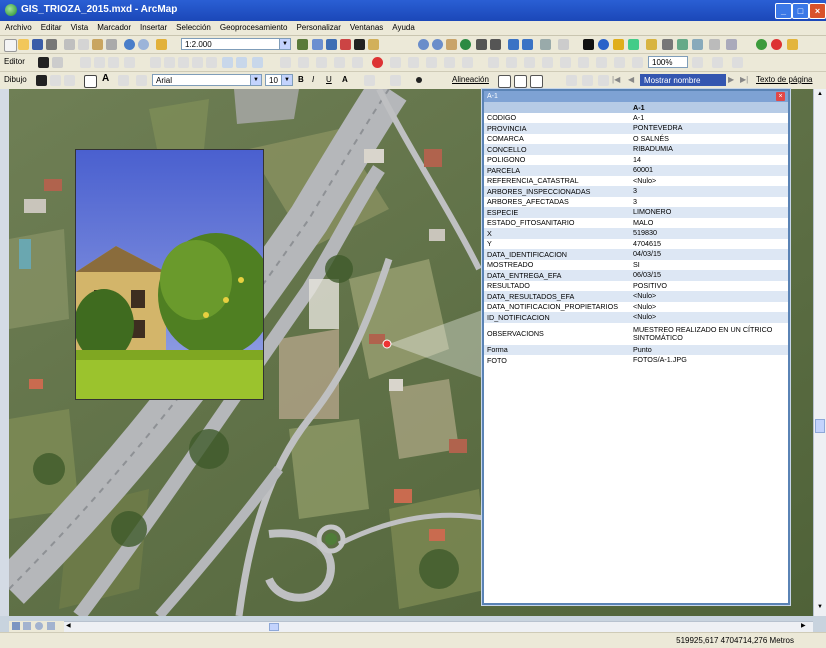 The image size is (826, 648). Describe the element at coordinates (236, 44) in the screenshot. I see `scale-combo: 1:2.000 ▼` at that location.